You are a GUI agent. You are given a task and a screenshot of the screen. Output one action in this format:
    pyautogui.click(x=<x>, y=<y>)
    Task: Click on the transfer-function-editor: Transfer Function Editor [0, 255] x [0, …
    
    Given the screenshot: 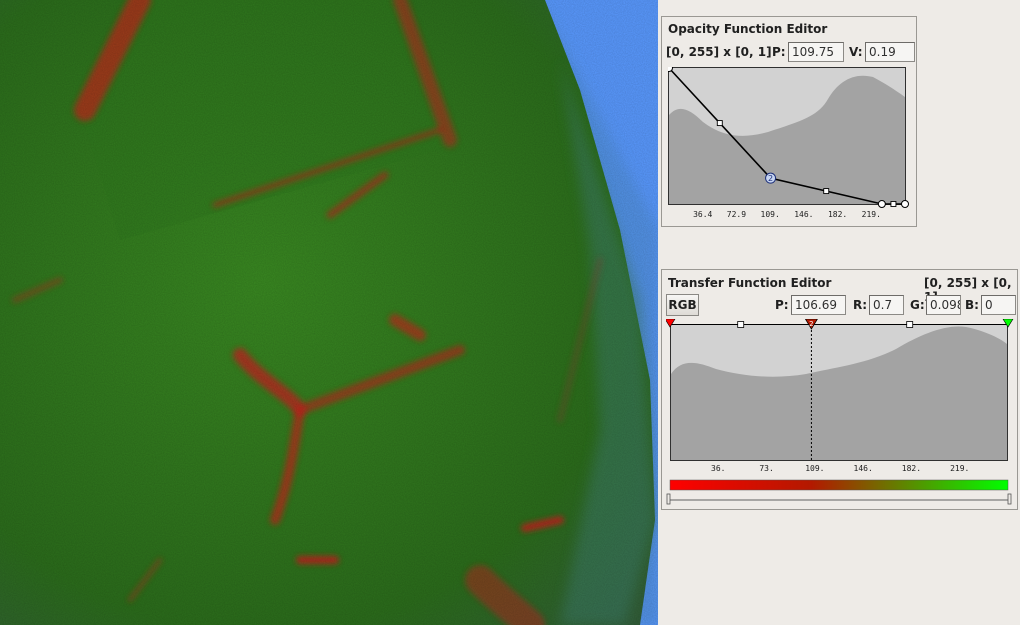 What is the action you would take?
    pyautogui.click(x=839, y=389)
    